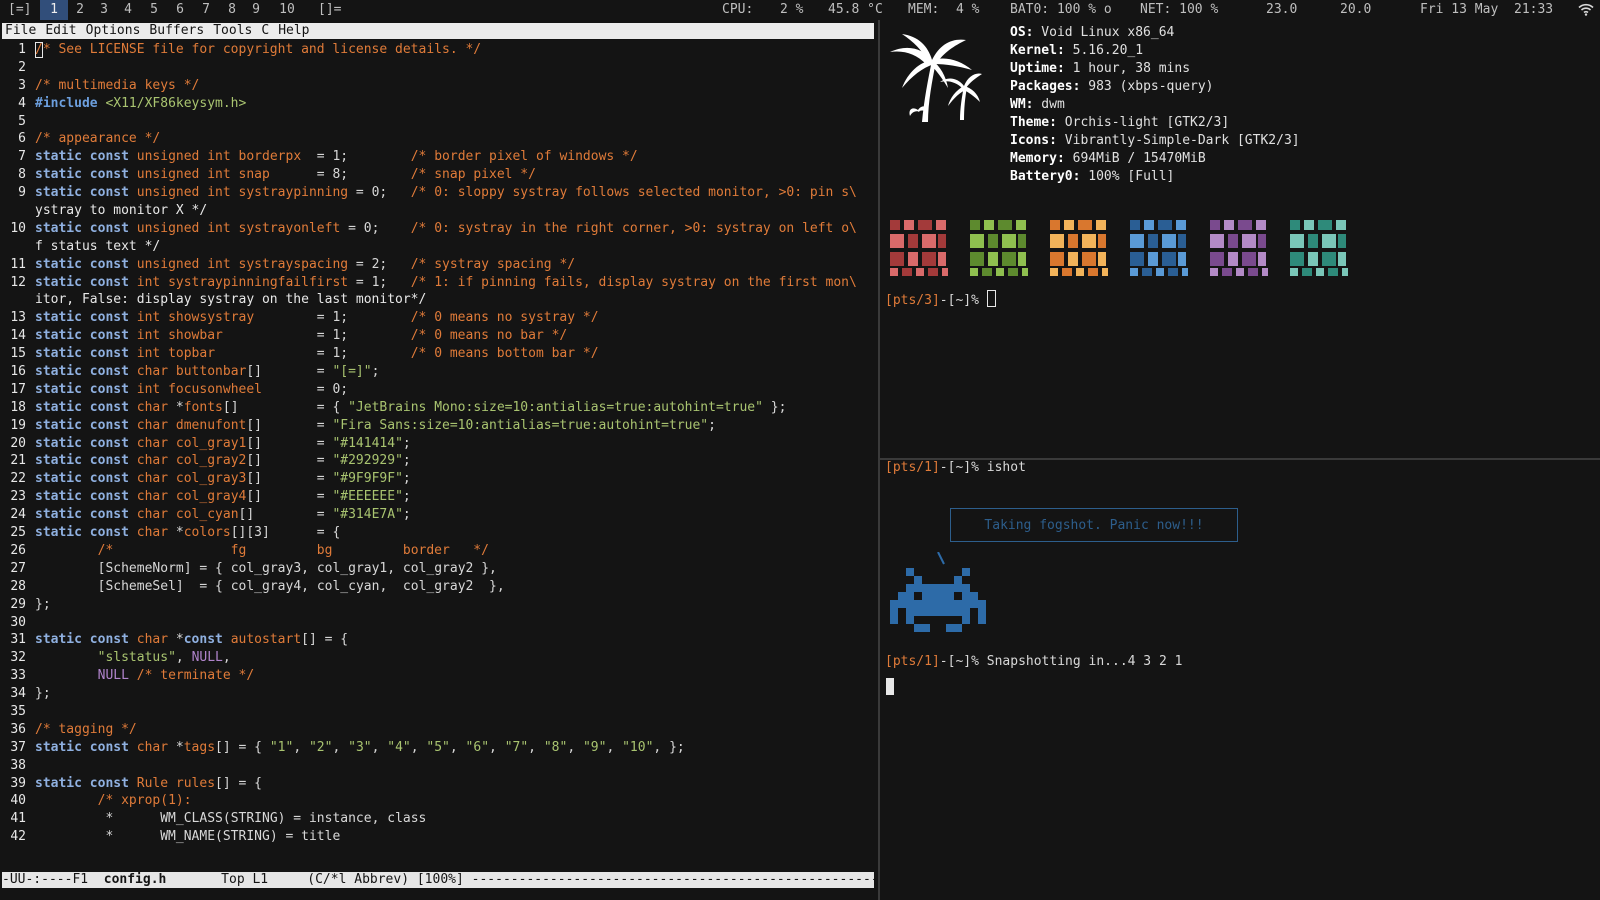  What do you see at coordinates (879, 460) in the screenshot?
I see `vertical-divider` at bounding box center [879, 460].